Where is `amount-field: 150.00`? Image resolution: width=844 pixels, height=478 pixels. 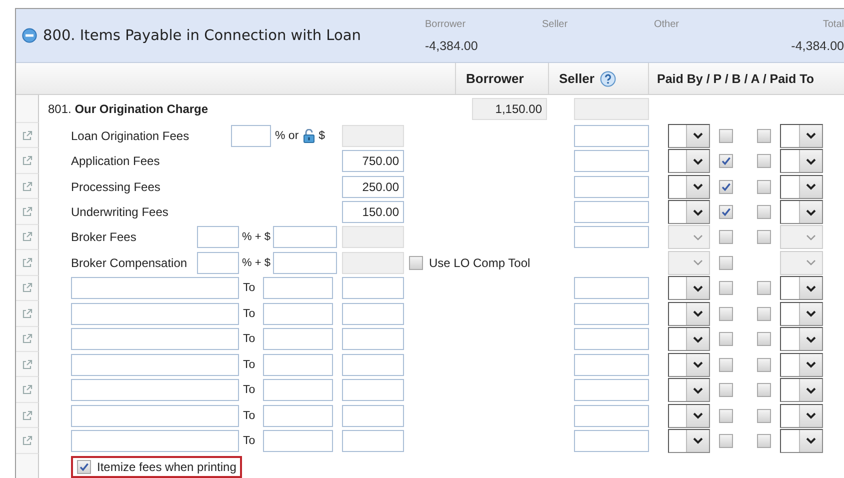
amount-field: 150.00 is located at coordinates (373, 212).